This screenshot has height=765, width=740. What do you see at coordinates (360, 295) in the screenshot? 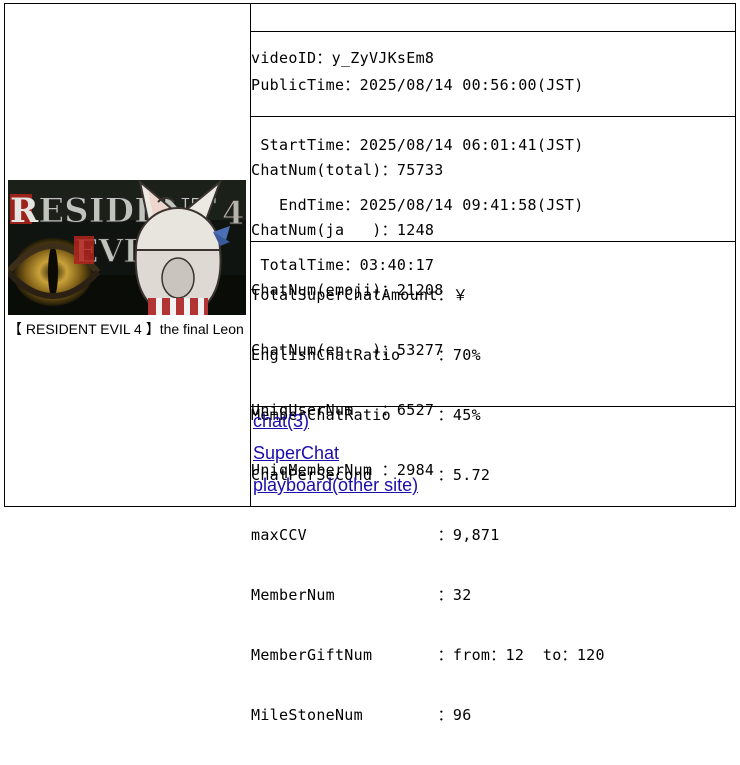
I see `total-superchat-row: TotalSuperChatAmount：￥` at bounding box center [360, 295].